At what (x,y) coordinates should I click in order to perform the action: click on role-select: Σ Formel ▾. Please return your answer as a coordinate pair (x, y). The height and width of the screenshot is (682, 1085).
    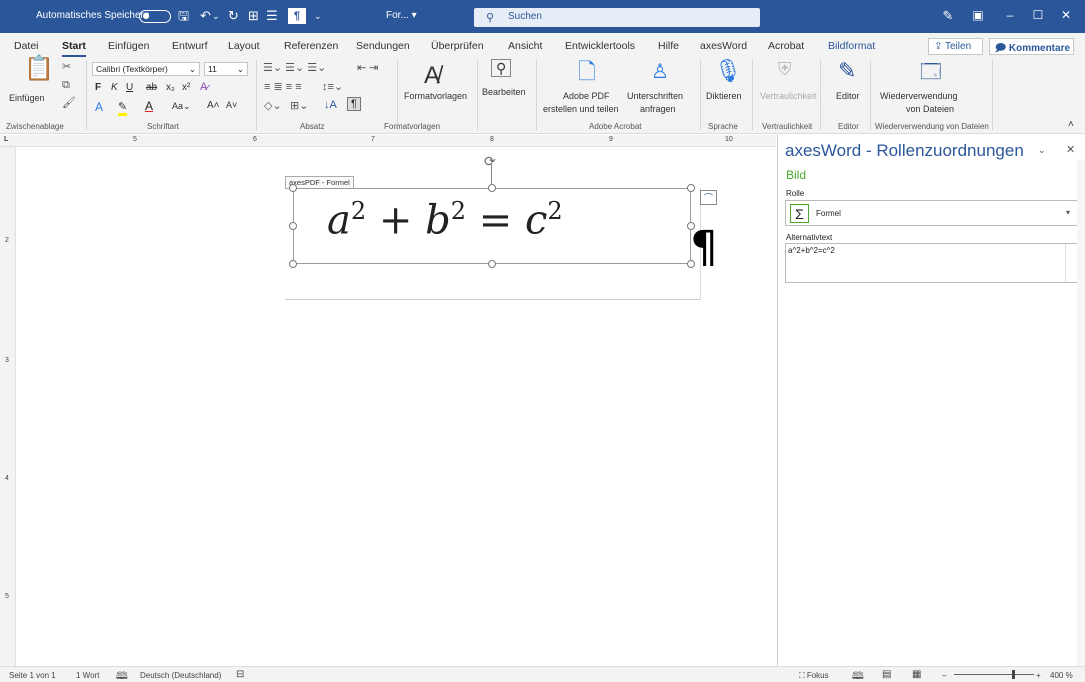
    Looking at the image, I should click on (931, 213).